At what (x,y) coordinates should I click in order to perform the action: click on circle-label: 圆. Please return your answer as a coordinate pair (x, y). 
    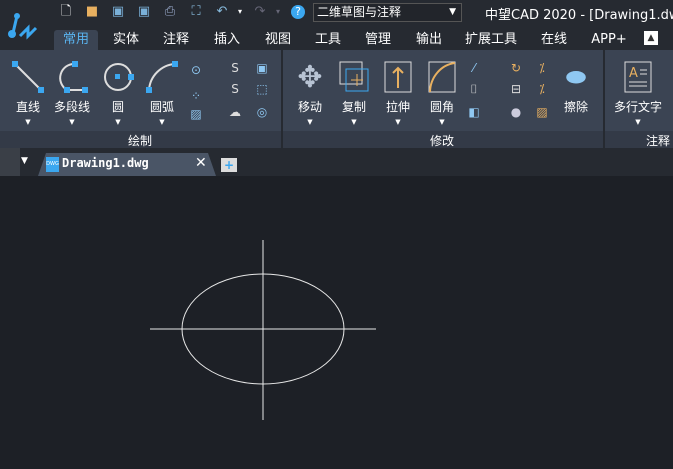
    Looking at the image, I should click on (117, 107).